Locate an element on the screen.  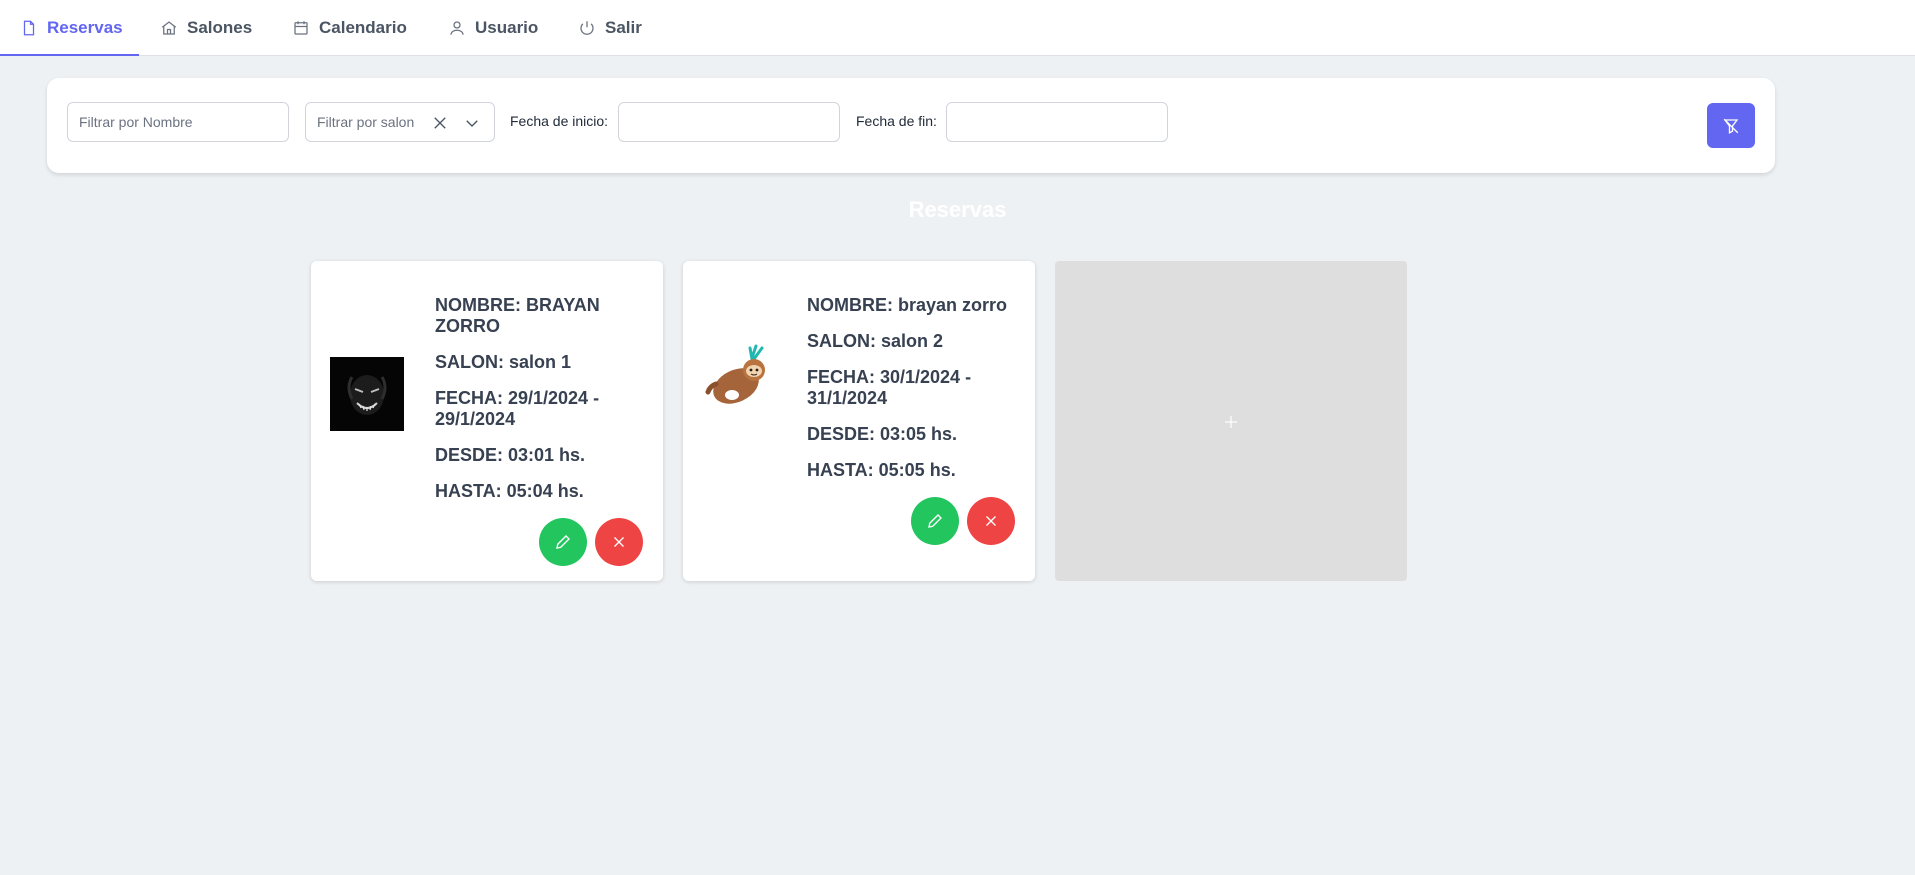
add-reservation-card is located at coordinates (1231, 421).